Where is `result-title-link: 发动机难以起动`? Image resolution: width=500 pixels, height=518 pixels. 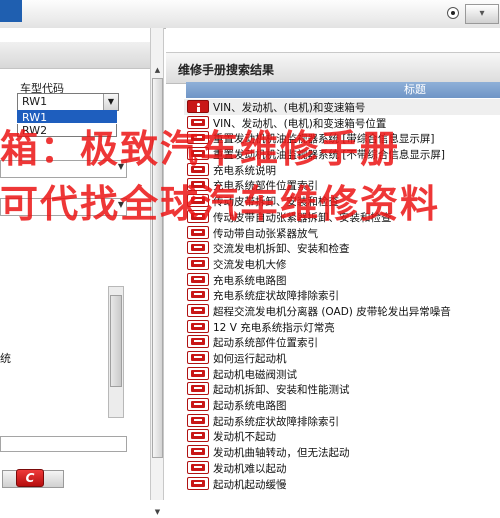 result-title-link: 发动机难以起动 is located at coordinates (250, 468).